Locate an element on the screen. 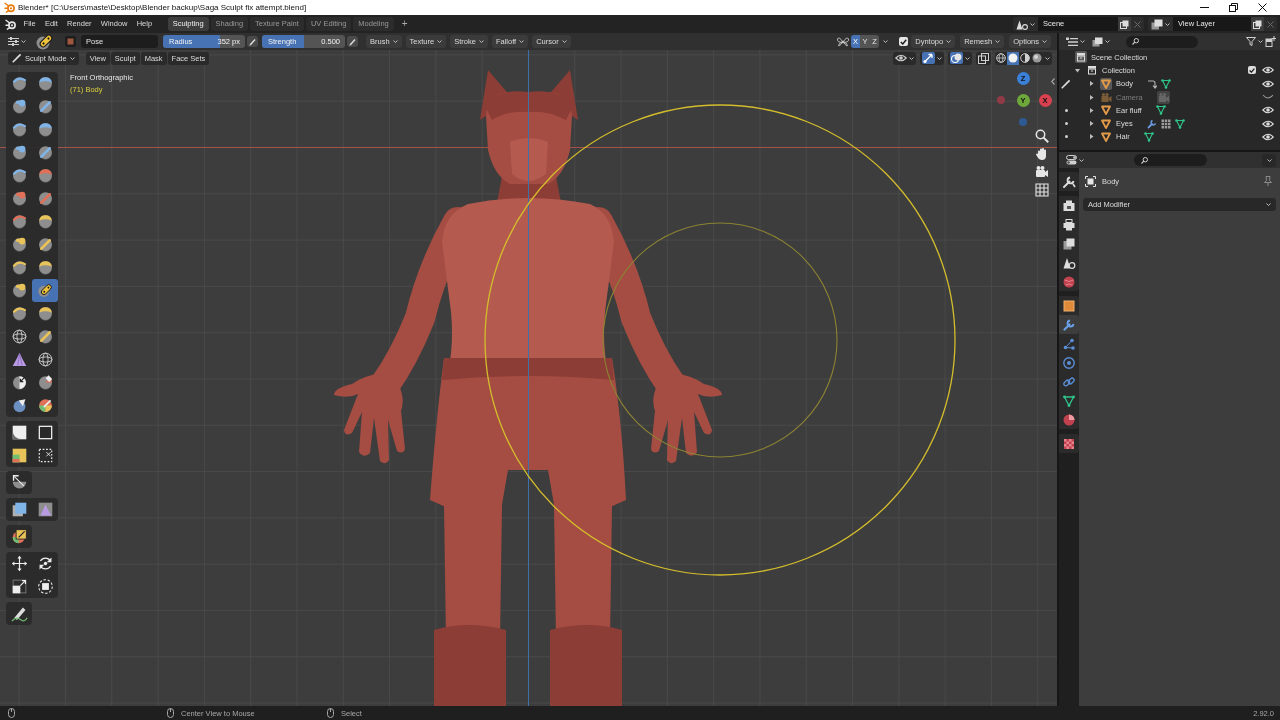 The width and height of the screenshot is (1280, 720). transform-icon is located at coordinates (45, 586).